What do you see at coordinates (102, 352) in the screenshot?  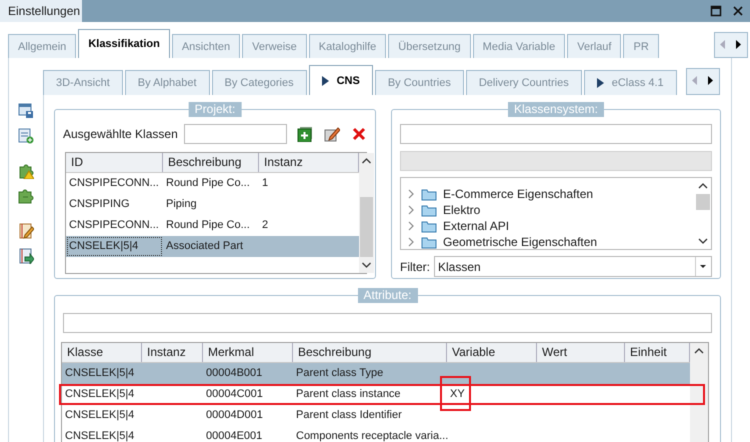 I see `column-header: Klasse` at bounding box center [102, 352].